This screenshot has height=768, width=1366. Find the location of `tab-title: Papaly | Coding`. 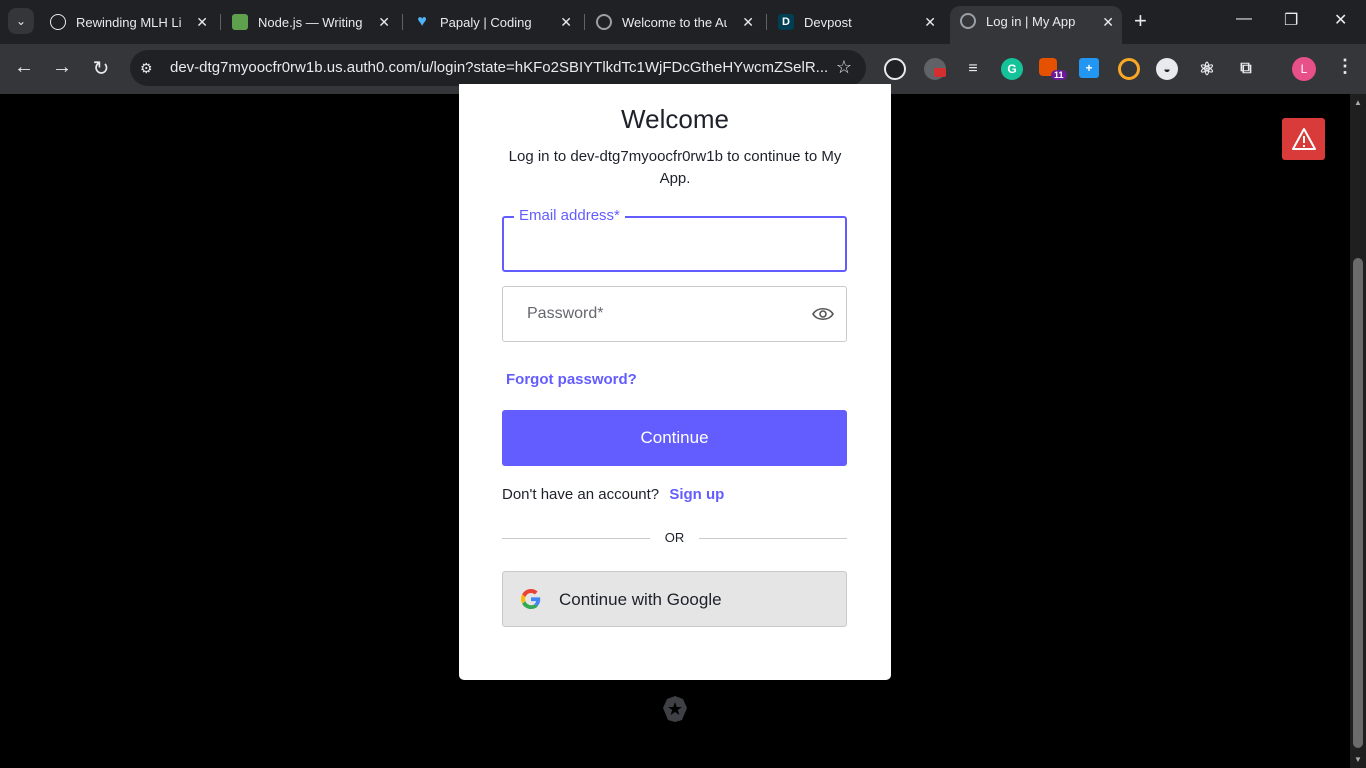

tab-title: Papaly | Coding is located at coordinates (486, 22).